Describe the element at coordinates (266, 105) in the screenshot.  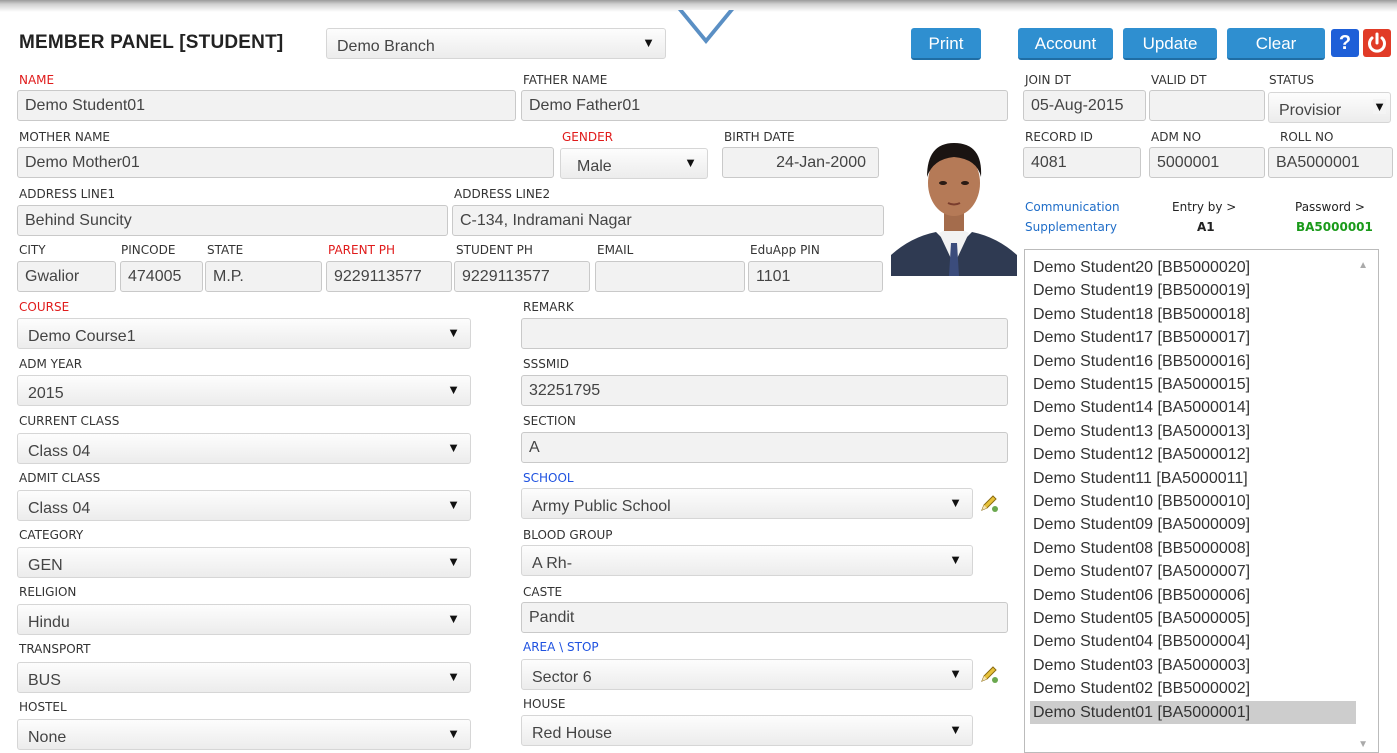
I see `name-field: Demo Student01` at that location.